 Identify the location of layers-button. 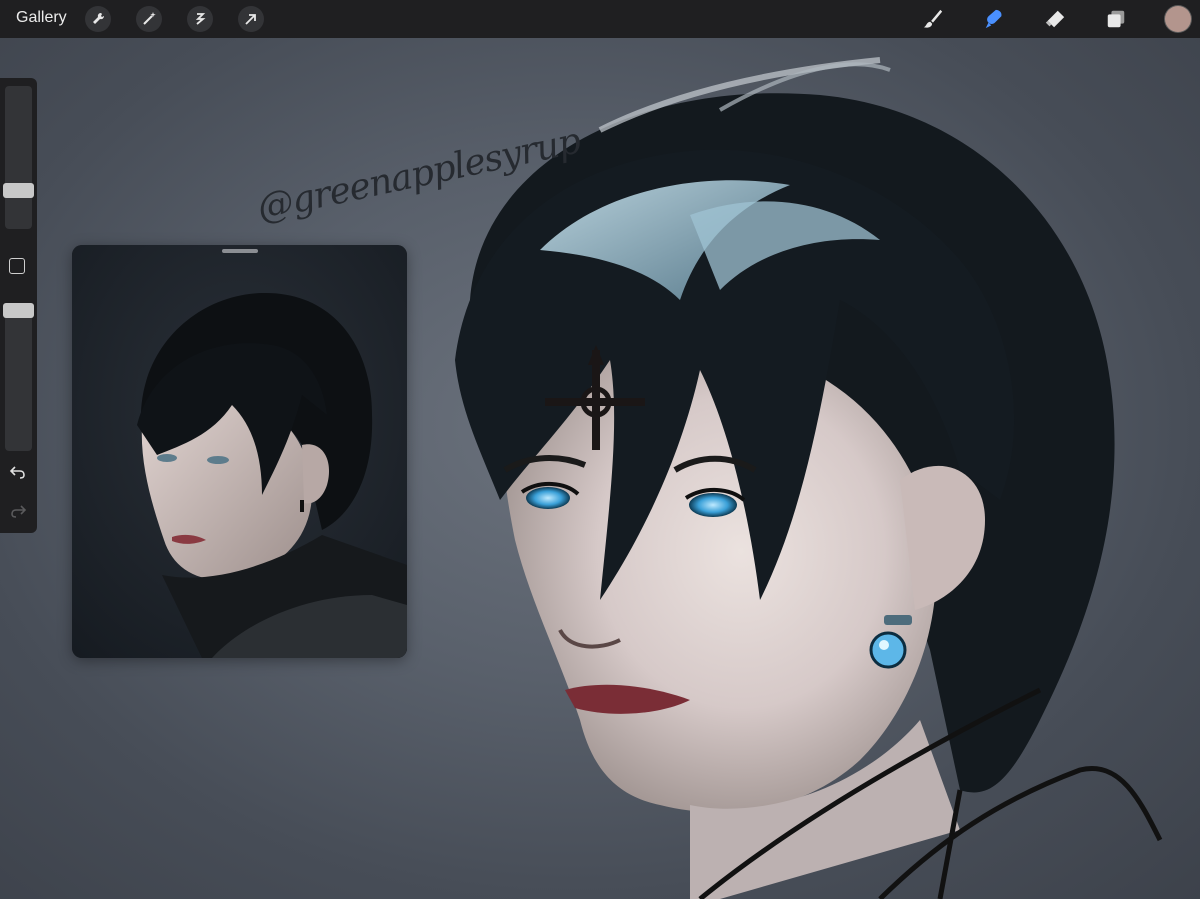
(1116, 19).